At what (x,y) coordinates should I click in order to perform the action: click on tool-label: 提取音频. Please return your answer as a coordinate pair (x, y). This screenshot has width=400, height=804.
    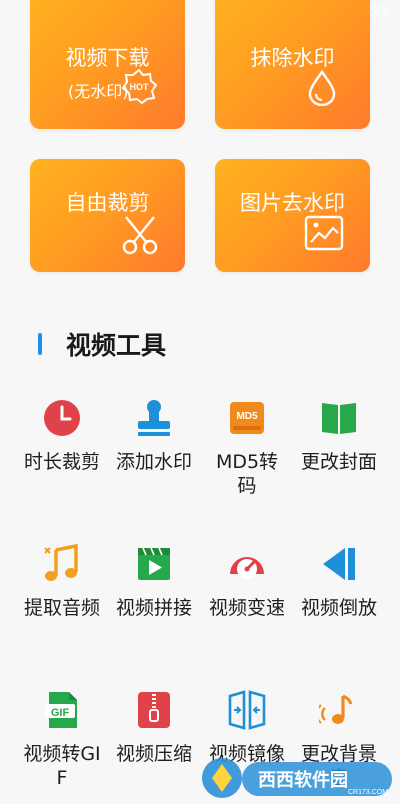
    Looking at the image, I should click on (61, 608).